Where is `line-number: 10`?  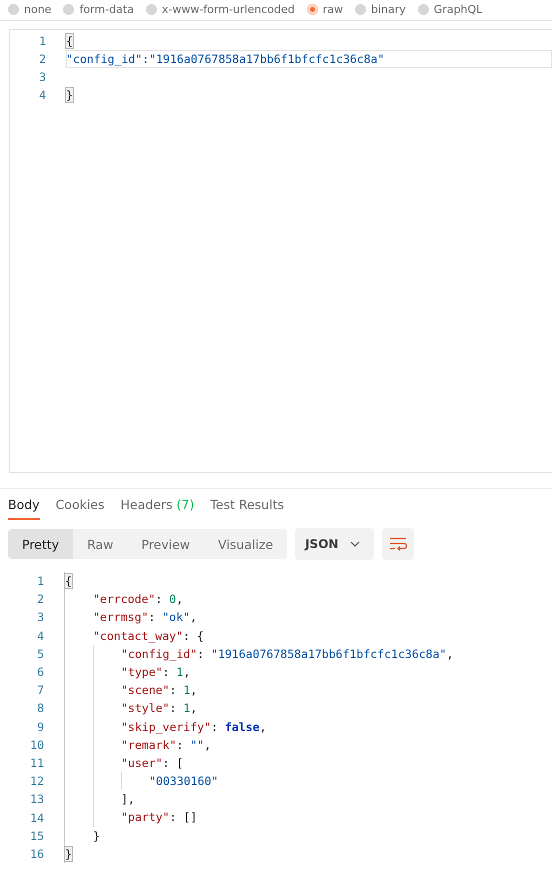 line-number: 10 is located at coordinates (36, 745).